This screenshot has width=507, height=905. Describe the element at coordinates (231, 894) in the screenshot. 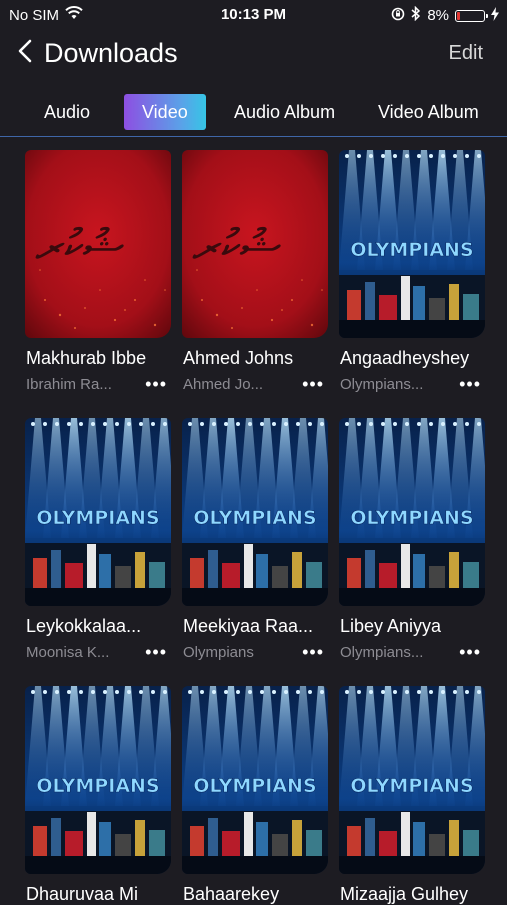

I see `video-title: Bahaarekey` at that location.